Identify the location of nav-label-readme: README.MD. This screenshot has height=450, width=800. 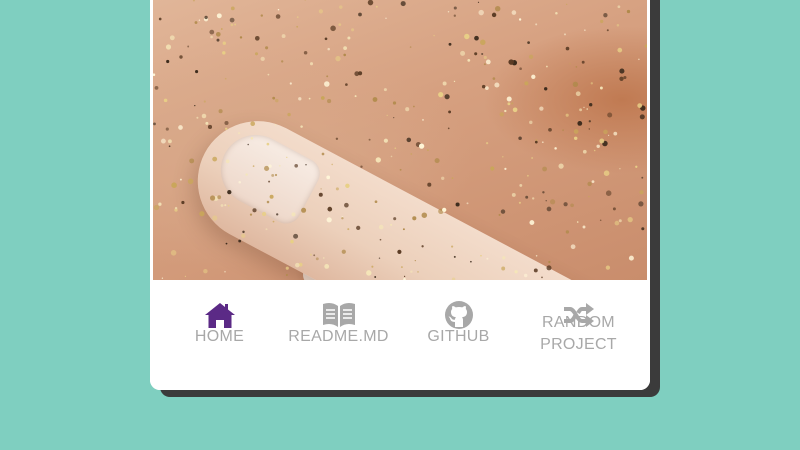
(338, 336).